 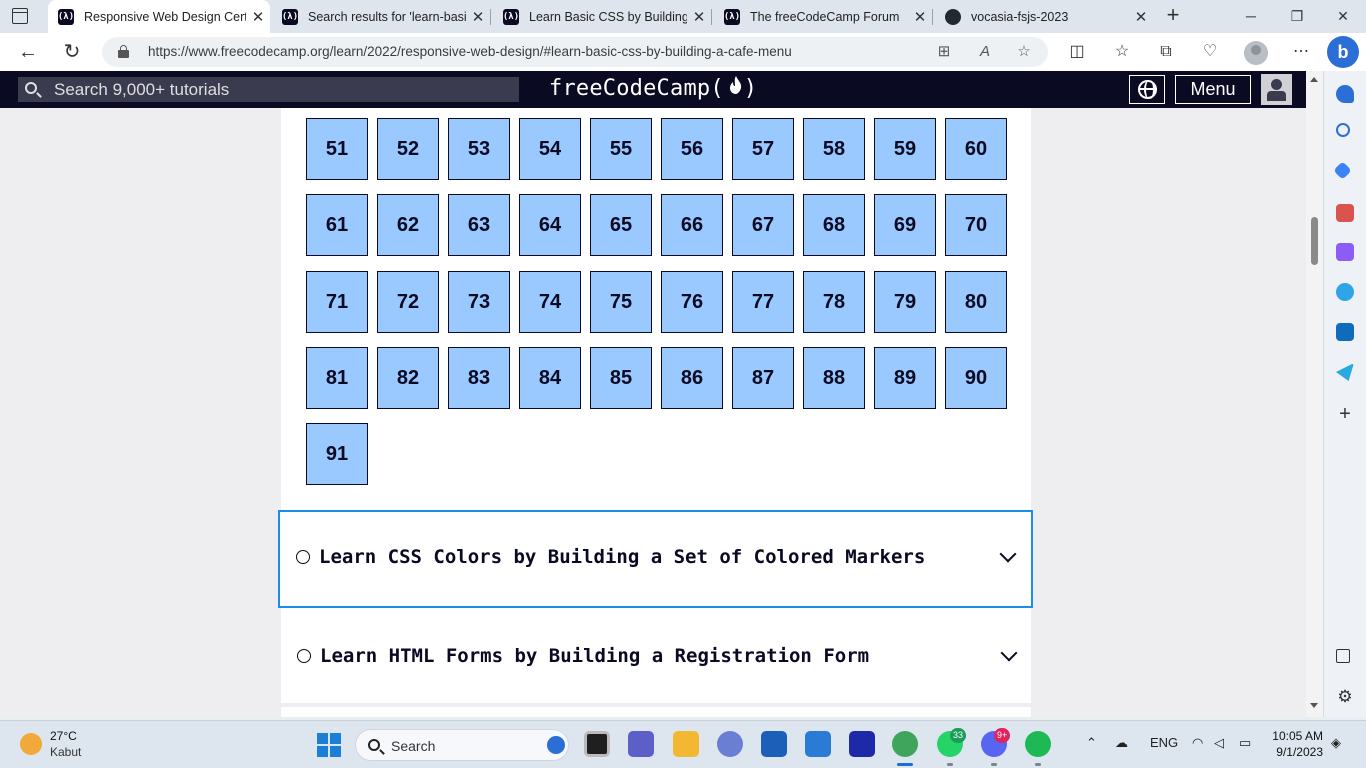 I want to click on step-button: 61, so click(x=337, y=225).